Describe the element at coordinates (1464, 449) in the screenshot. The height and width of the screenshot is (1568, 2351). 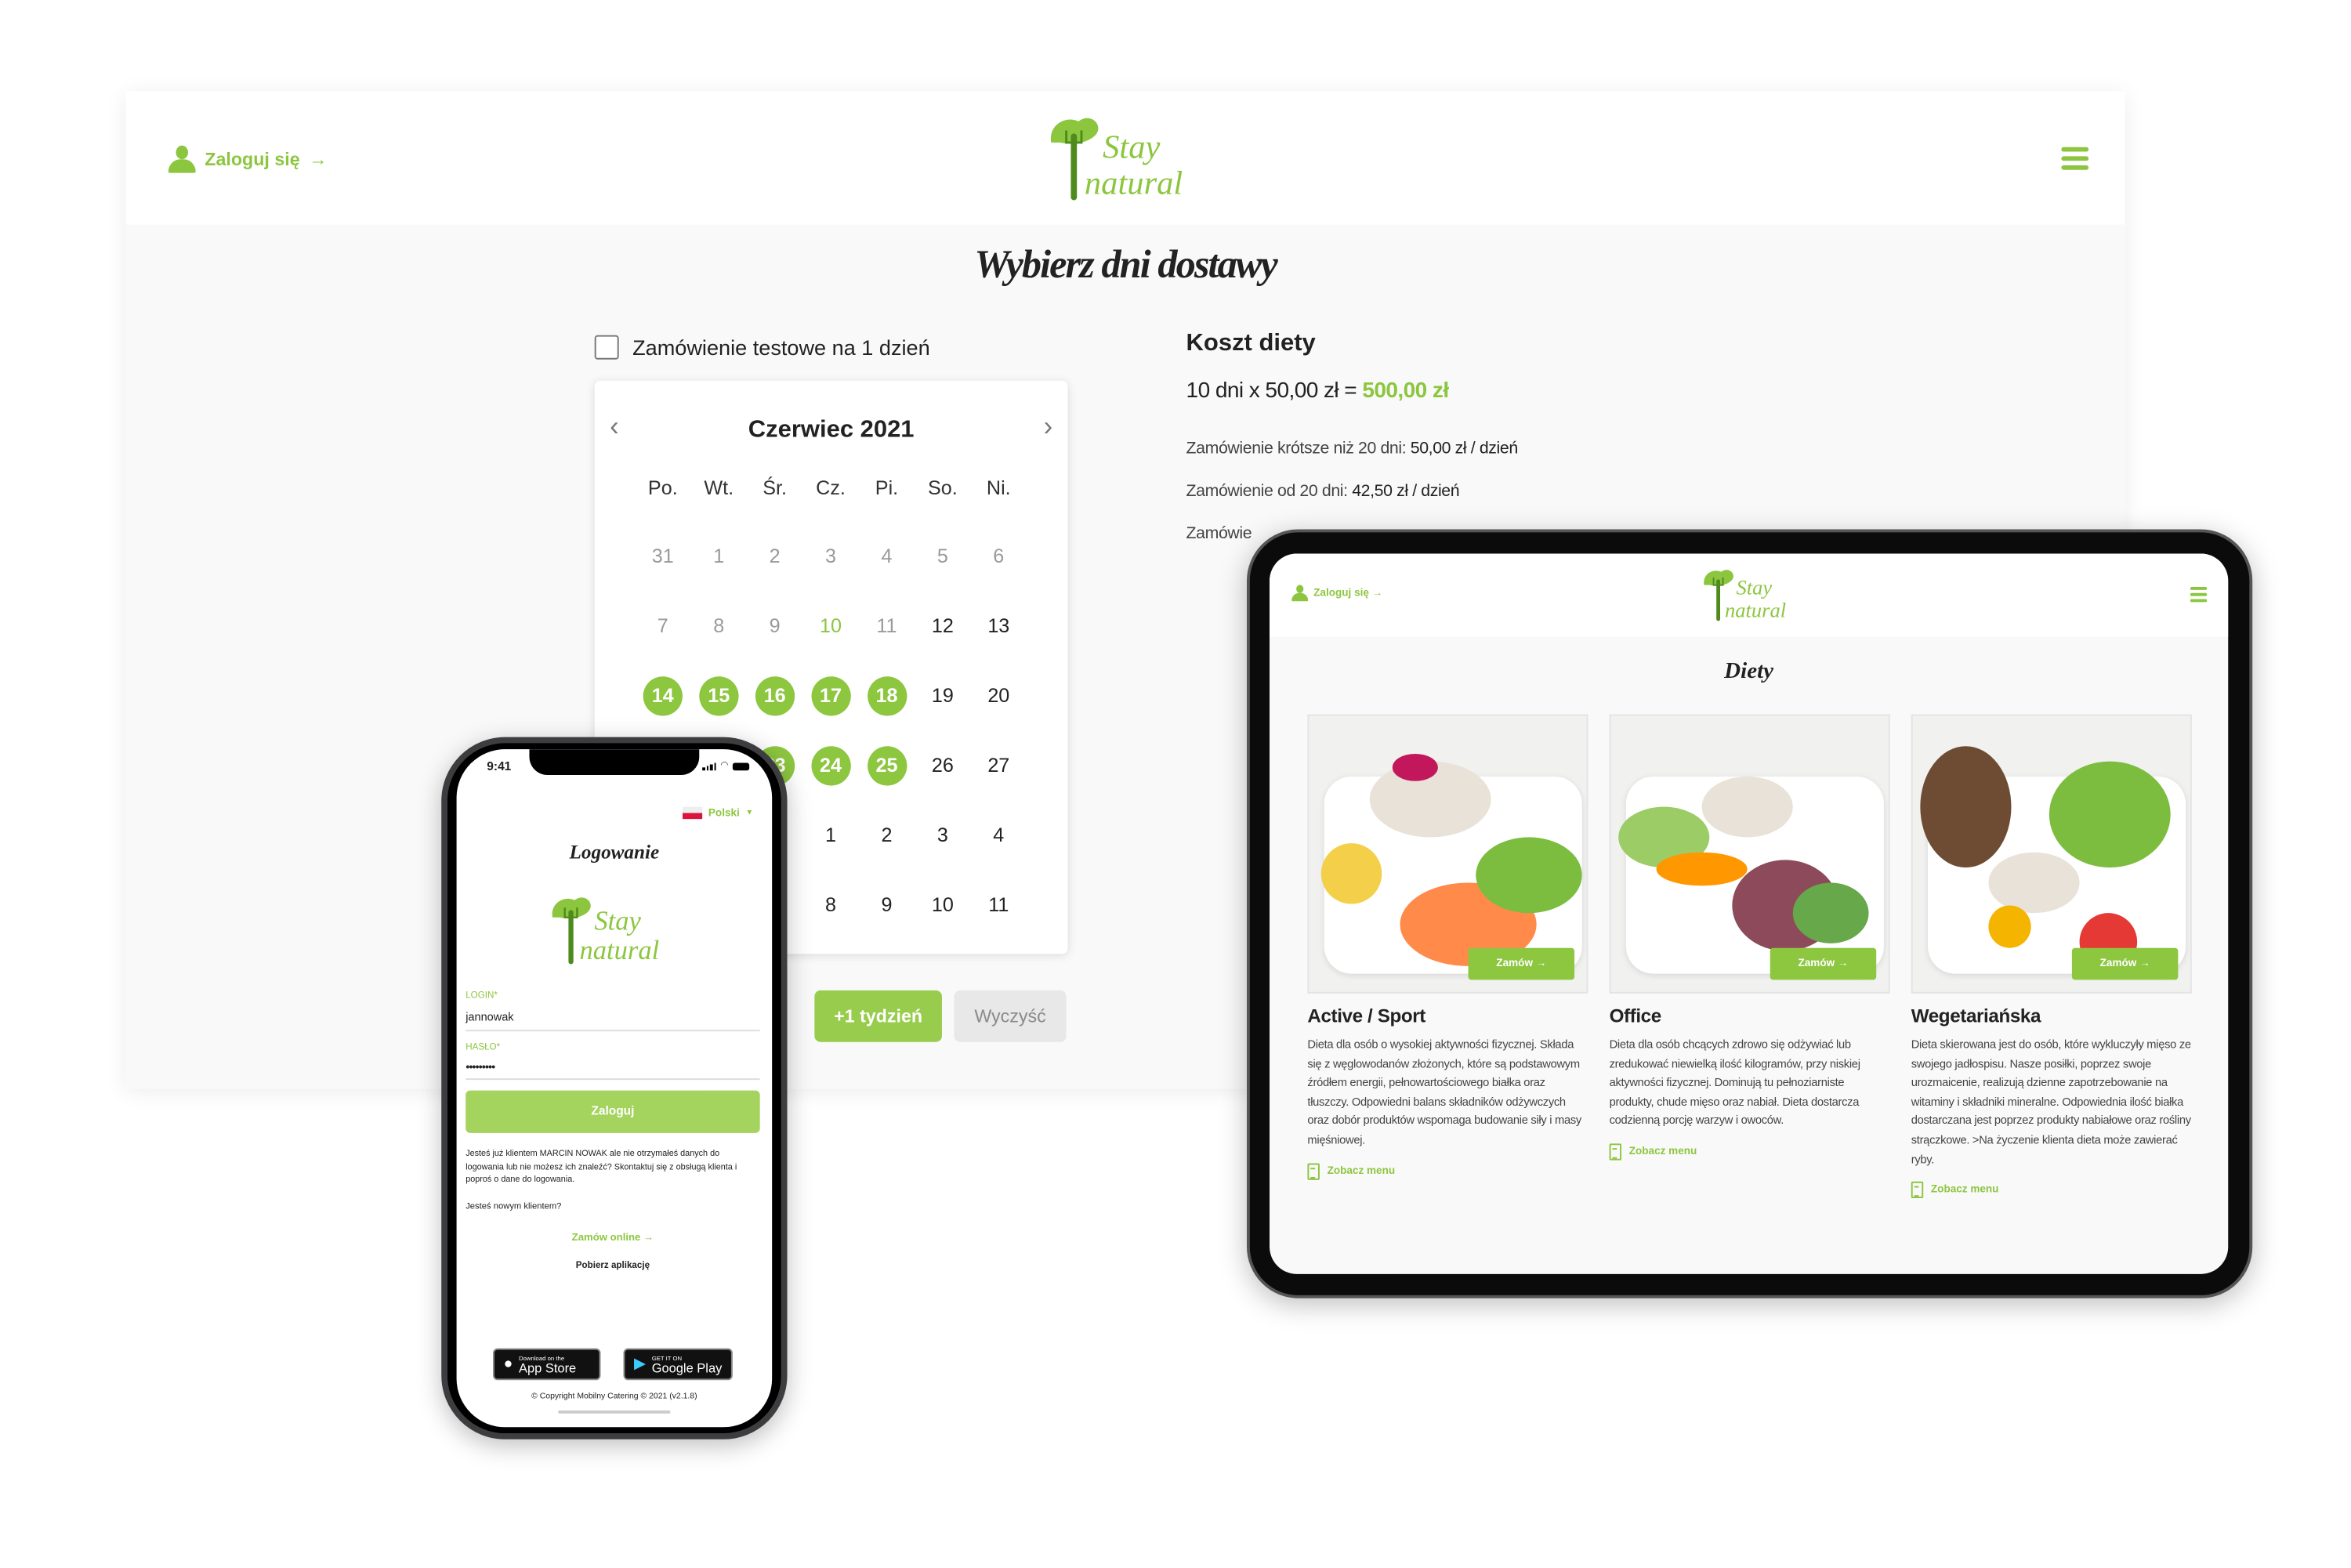
I see `price-value: 50,00 zł / dzień` at that location.